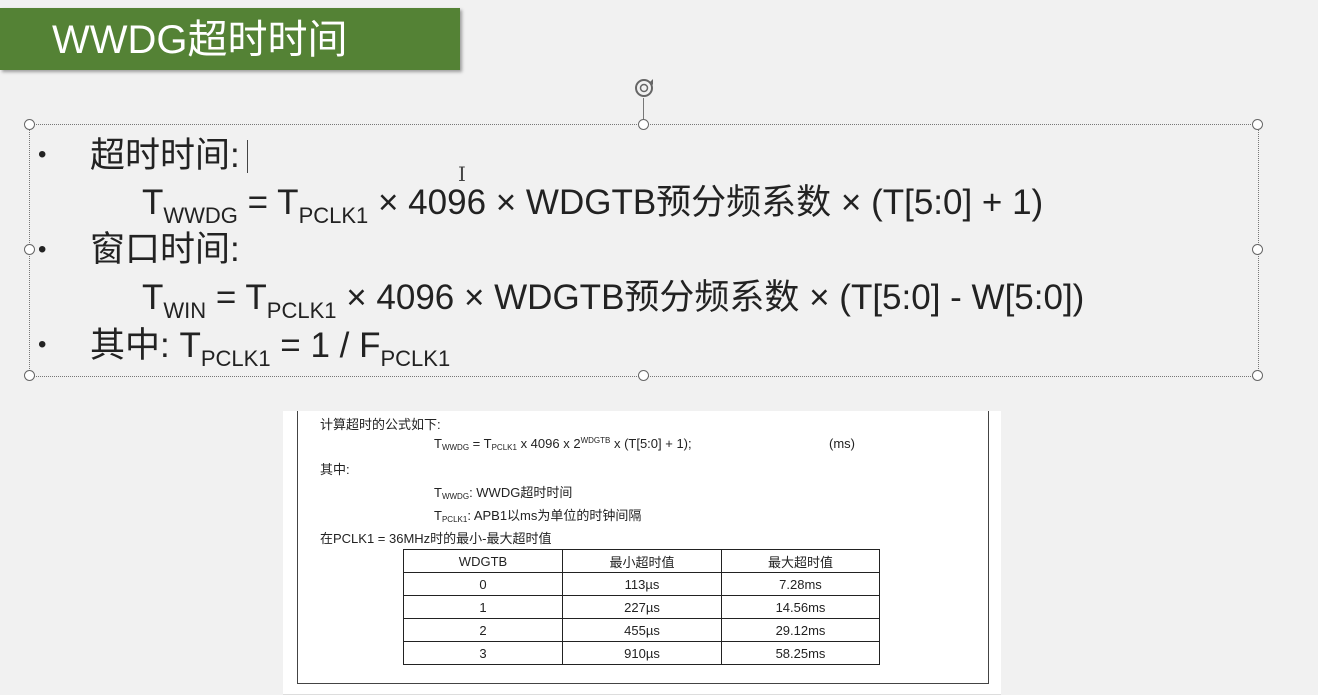  I want to click on table-header-cell: 最大超时值, so click(800, 561).